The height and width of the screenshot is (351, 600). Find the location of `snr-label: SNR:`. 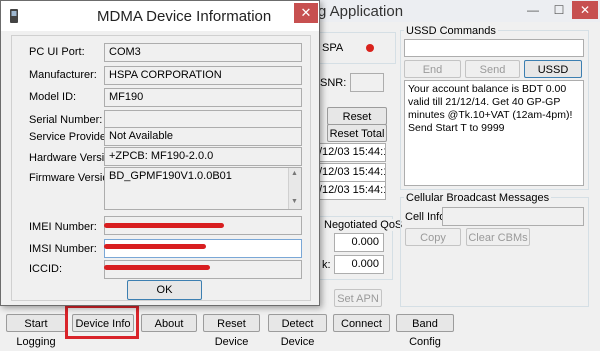

snr-label: SNR: is located at coordinates (333, 83).